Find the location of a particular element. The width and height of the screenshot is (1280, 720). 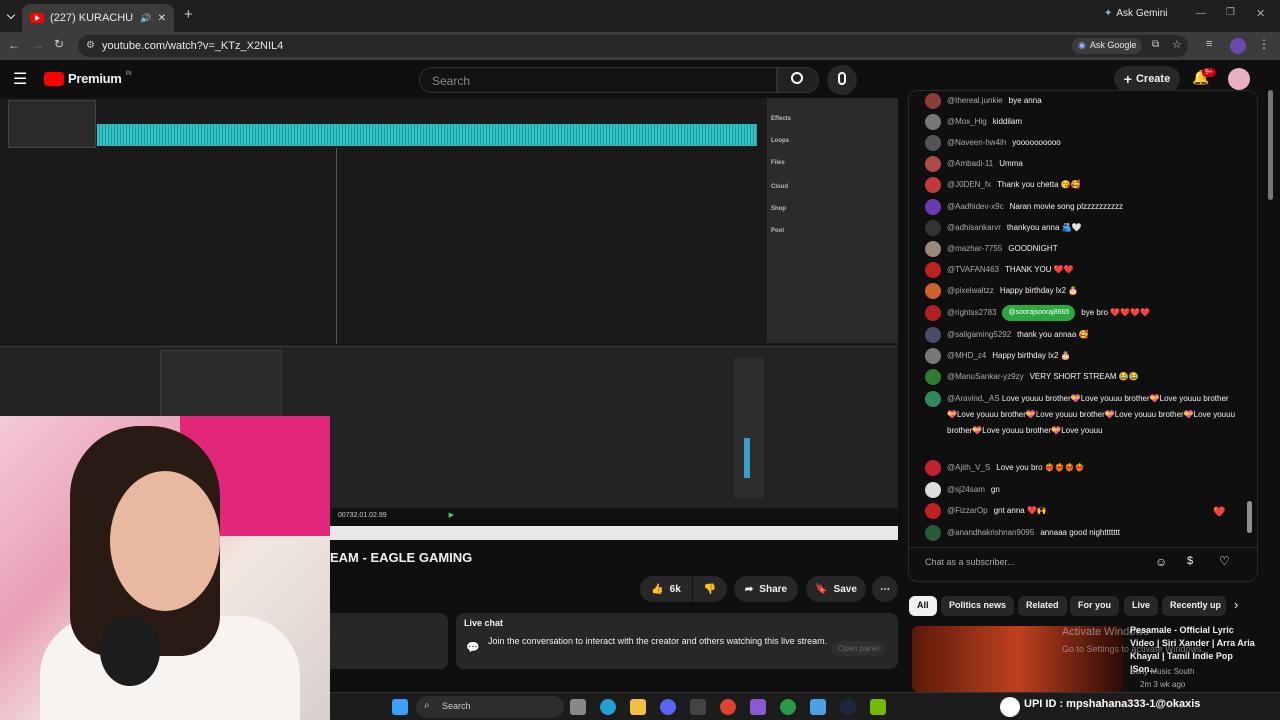

chat-author: @TVAFAN463 is located at coordinates (973, 270).